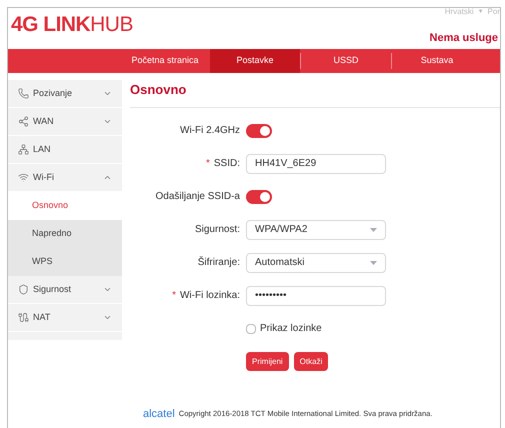  What do you see at coordinates (217, 230) in the screenshot?
I see `field-label: Sigurnost:` at bounding box center [217, 230].